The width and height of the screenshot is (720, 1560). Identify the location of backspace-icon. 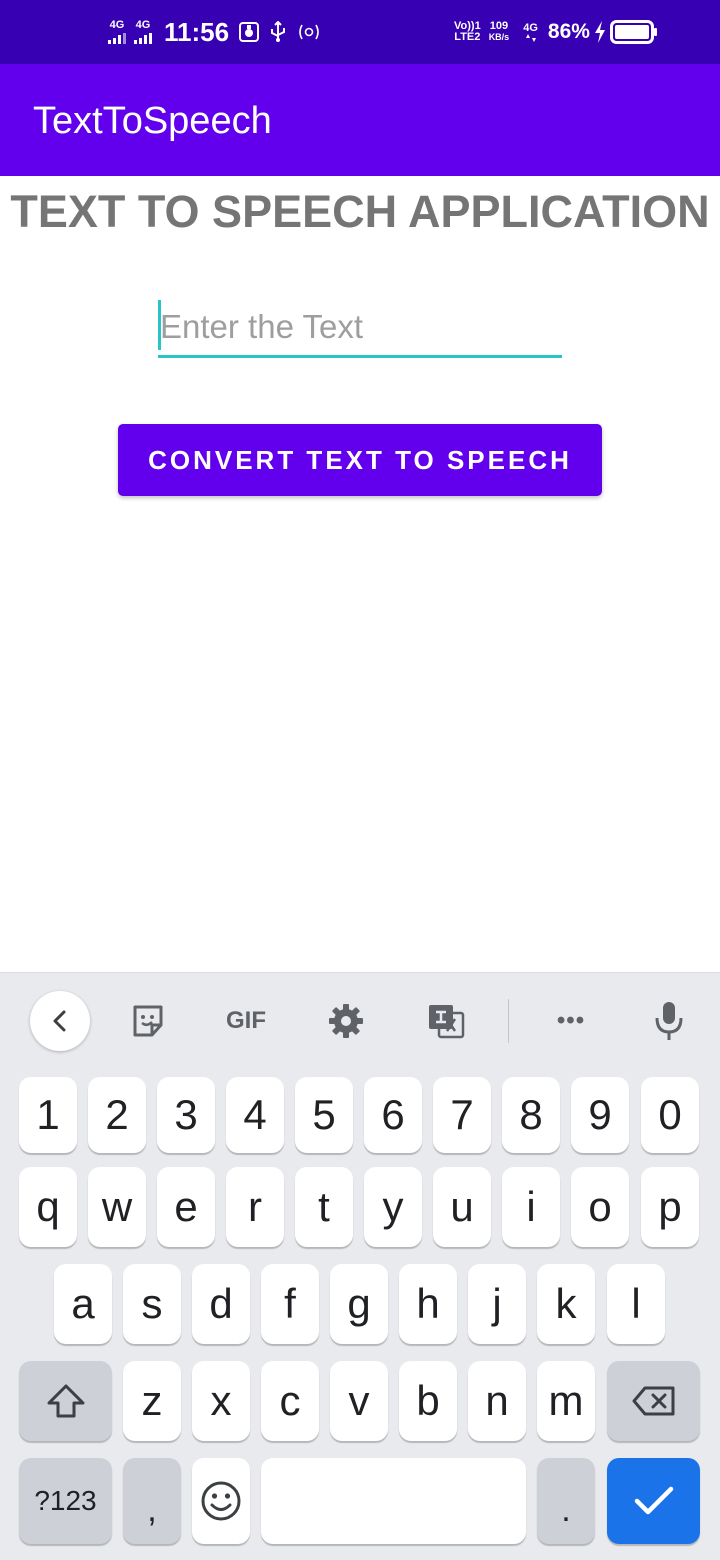
(653, 1401).